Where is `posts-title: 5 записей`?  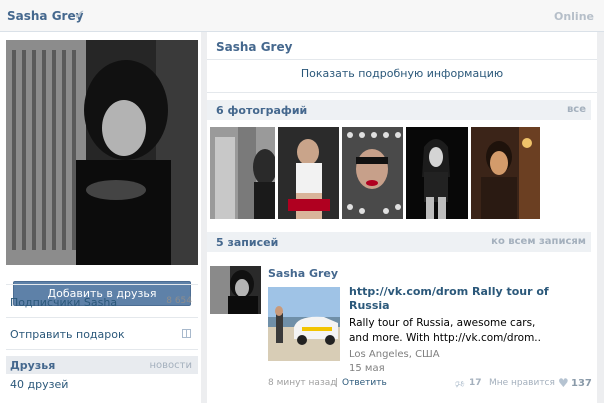 posts-title: 5 записей is located at coordinates (247, 242).